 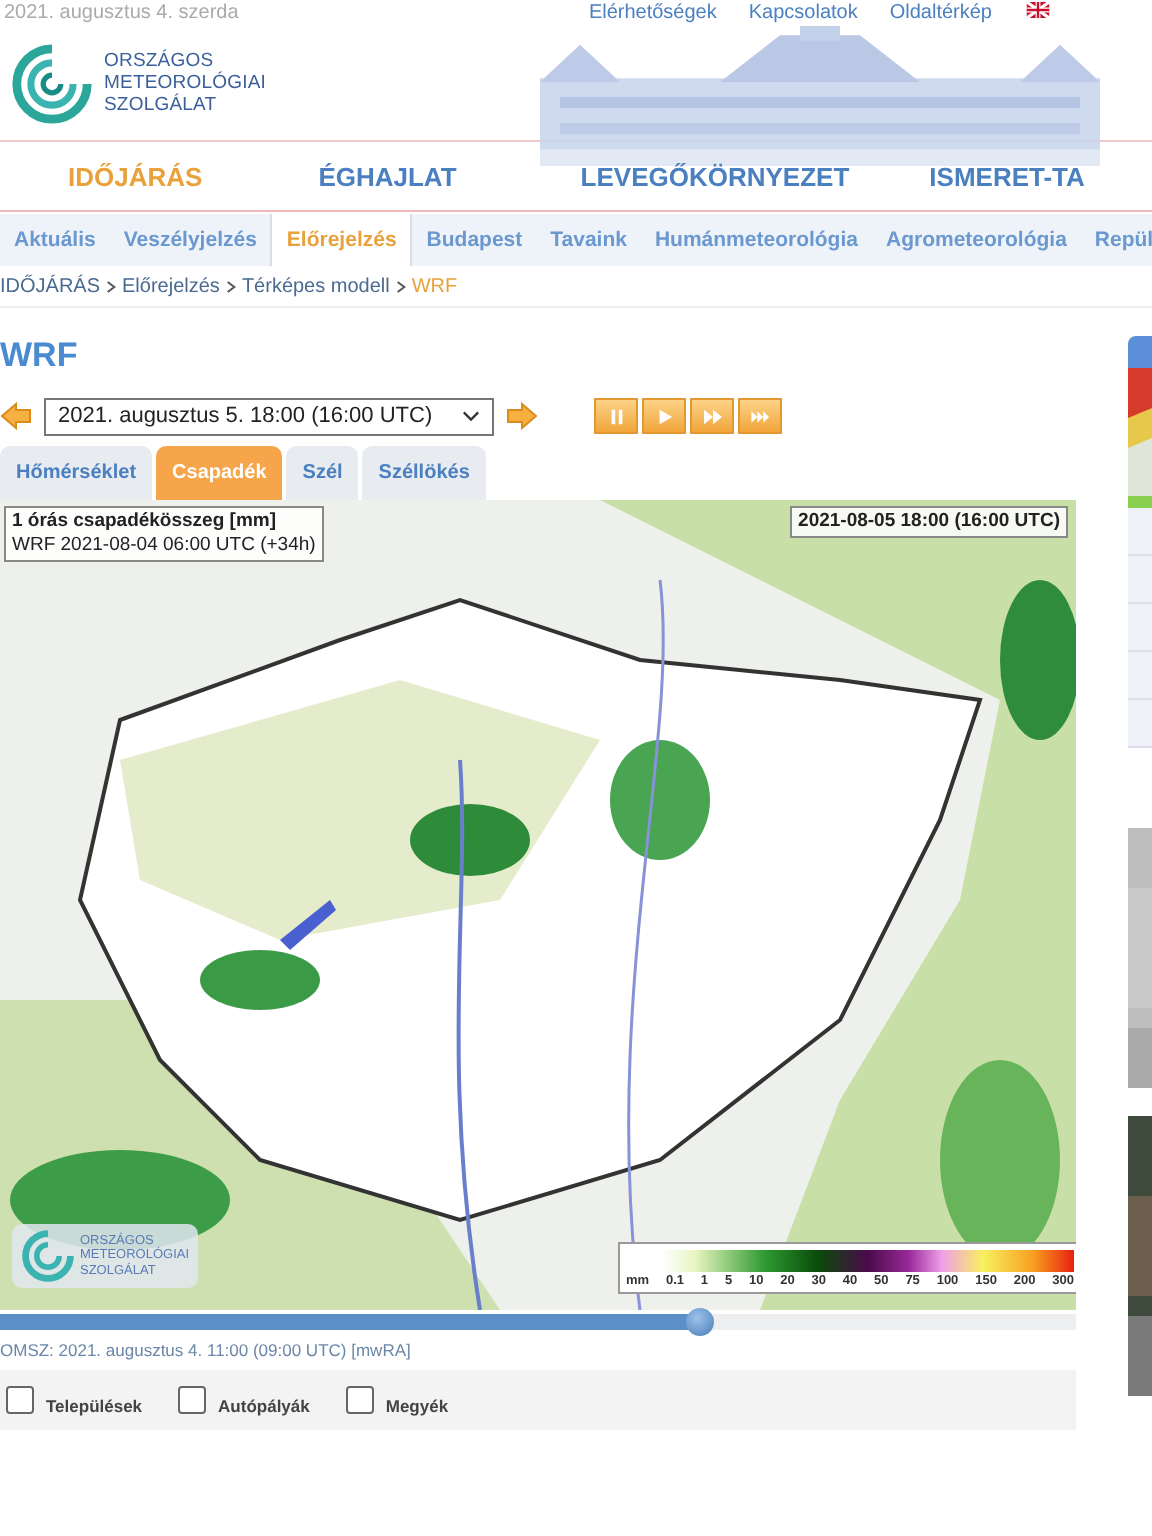 What do you see at coordinates (756, 240) in the screenshot?
I see `sub-nav-item: Humánmeteorológia` at bounding box center [756, 240].